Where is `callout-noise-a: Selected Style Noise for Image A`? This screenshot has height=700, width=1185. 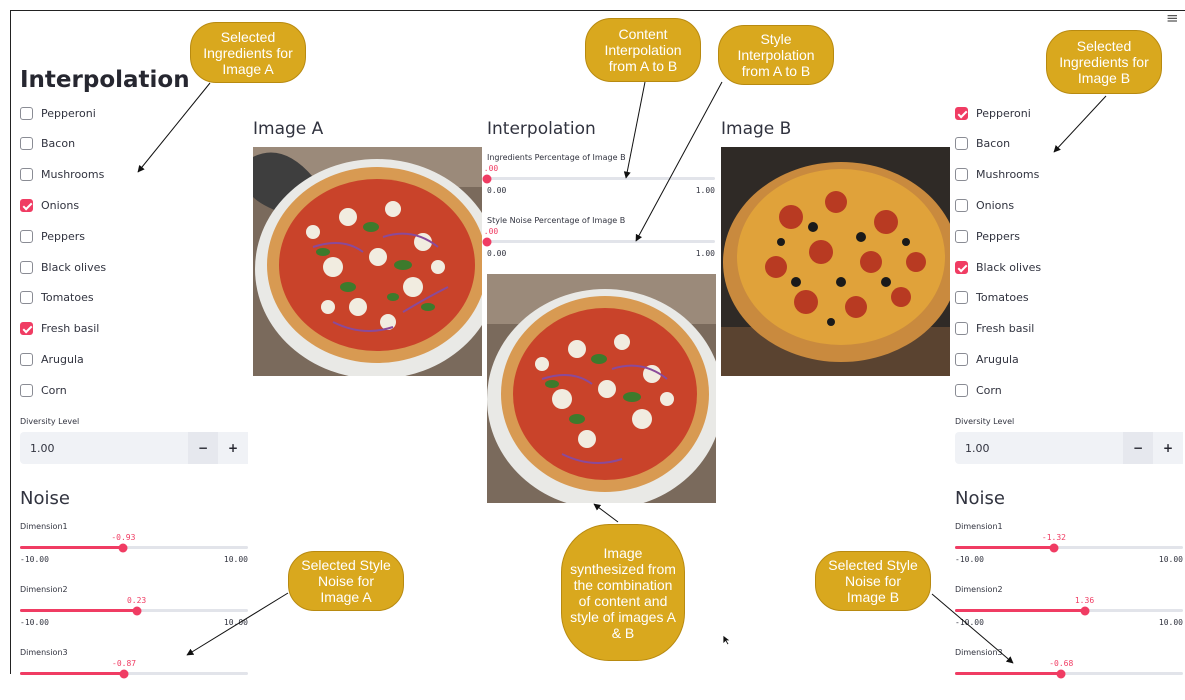
callout-noise-a: Selected Style Noise for Image A is located at coordinates (346, 581).